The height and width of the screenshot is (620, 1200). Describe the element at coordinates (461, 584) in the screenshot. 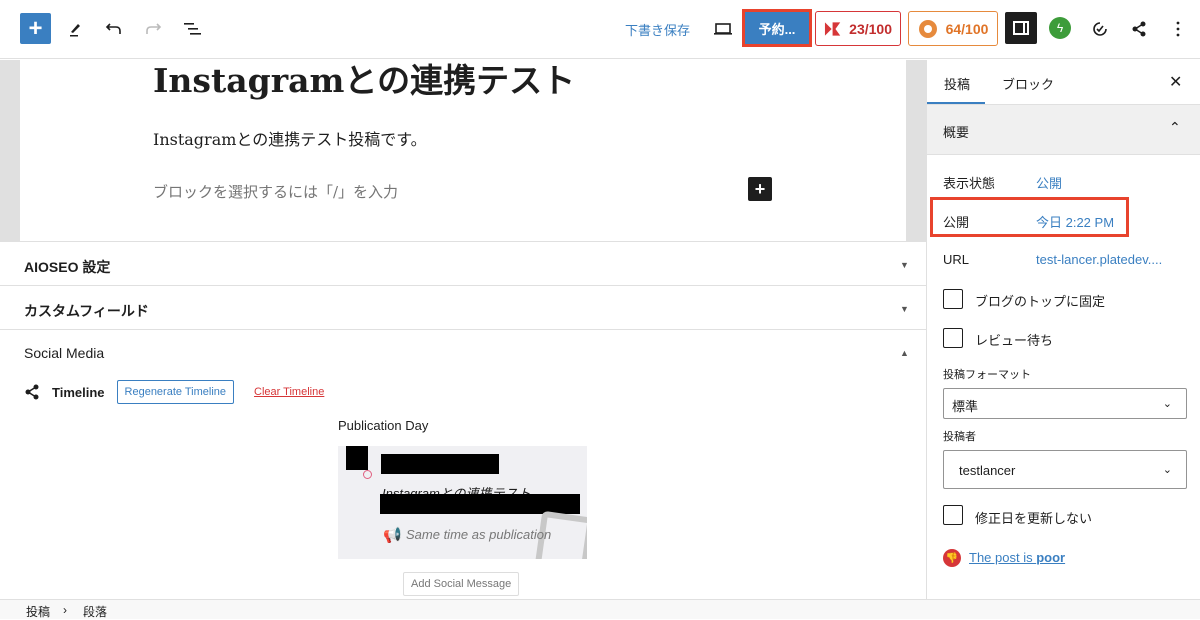

I see `add-social-message-button: Add Social Message` at that location.